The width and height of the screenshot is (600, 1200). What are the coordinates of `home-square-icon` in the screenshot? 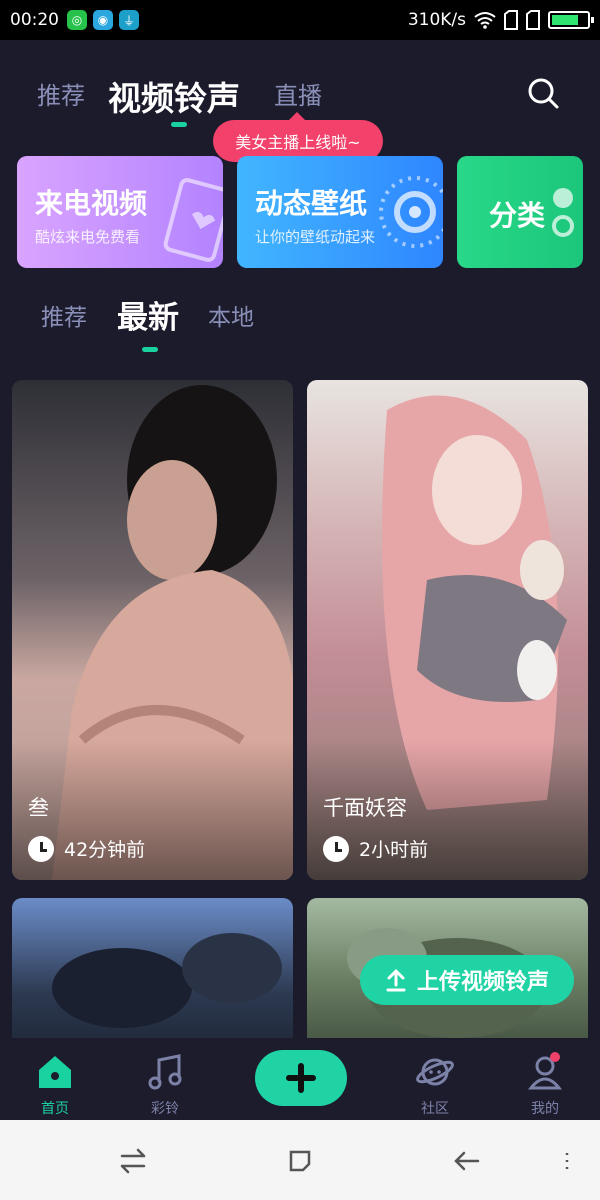 It's located at (300, 1161).